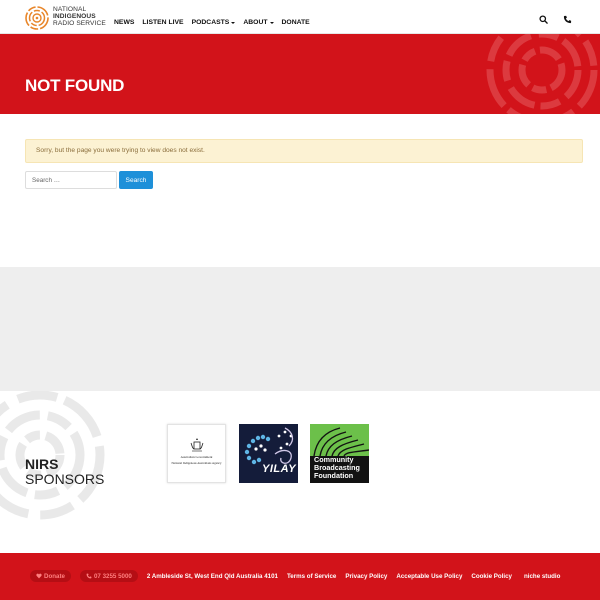 The height and width of the screenshot is (600, 600). What do you see at coordinates (543, 19) in the screenshot?
I see `search-icon` at bounding box center [543, 19].